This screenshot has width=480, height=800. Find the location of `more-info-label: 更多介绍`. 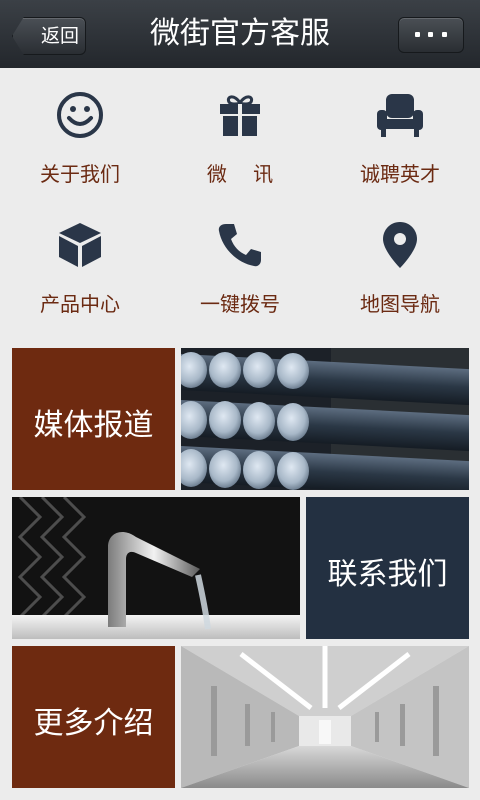

more-info-label: 更多介绍 is located at coordinates (93, 723).